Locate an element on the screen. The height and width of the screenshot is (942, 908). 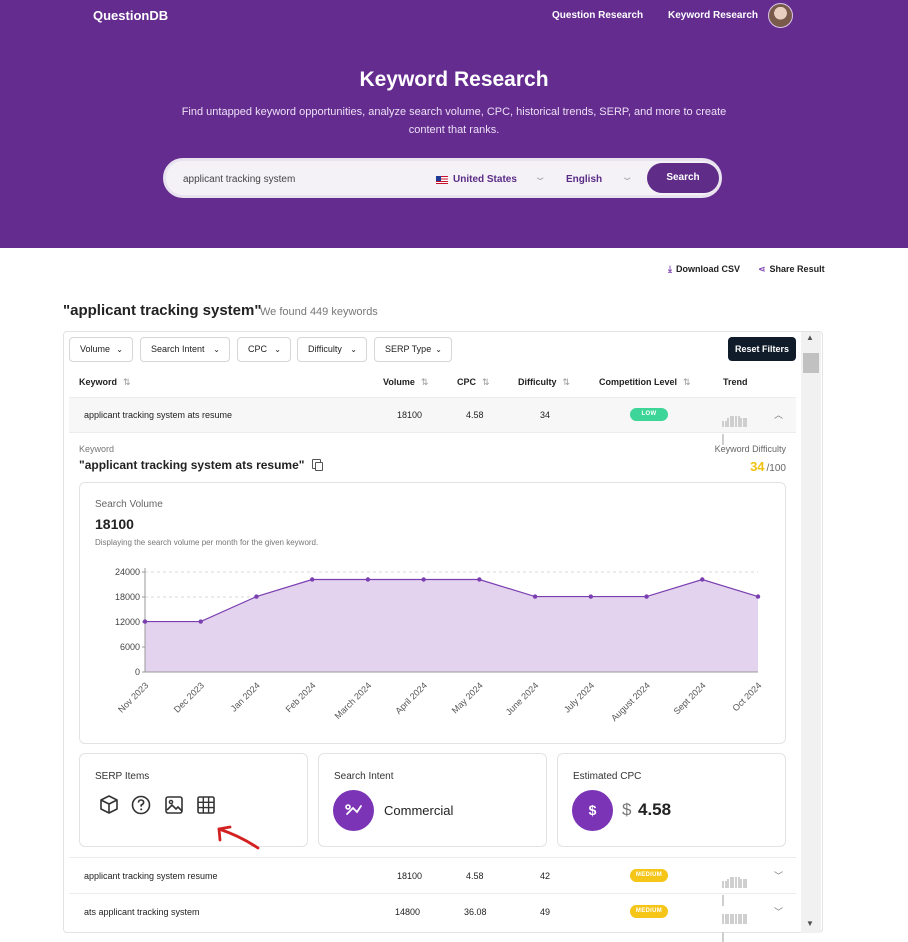
country-select: United States is located at coordinates (485, 179).